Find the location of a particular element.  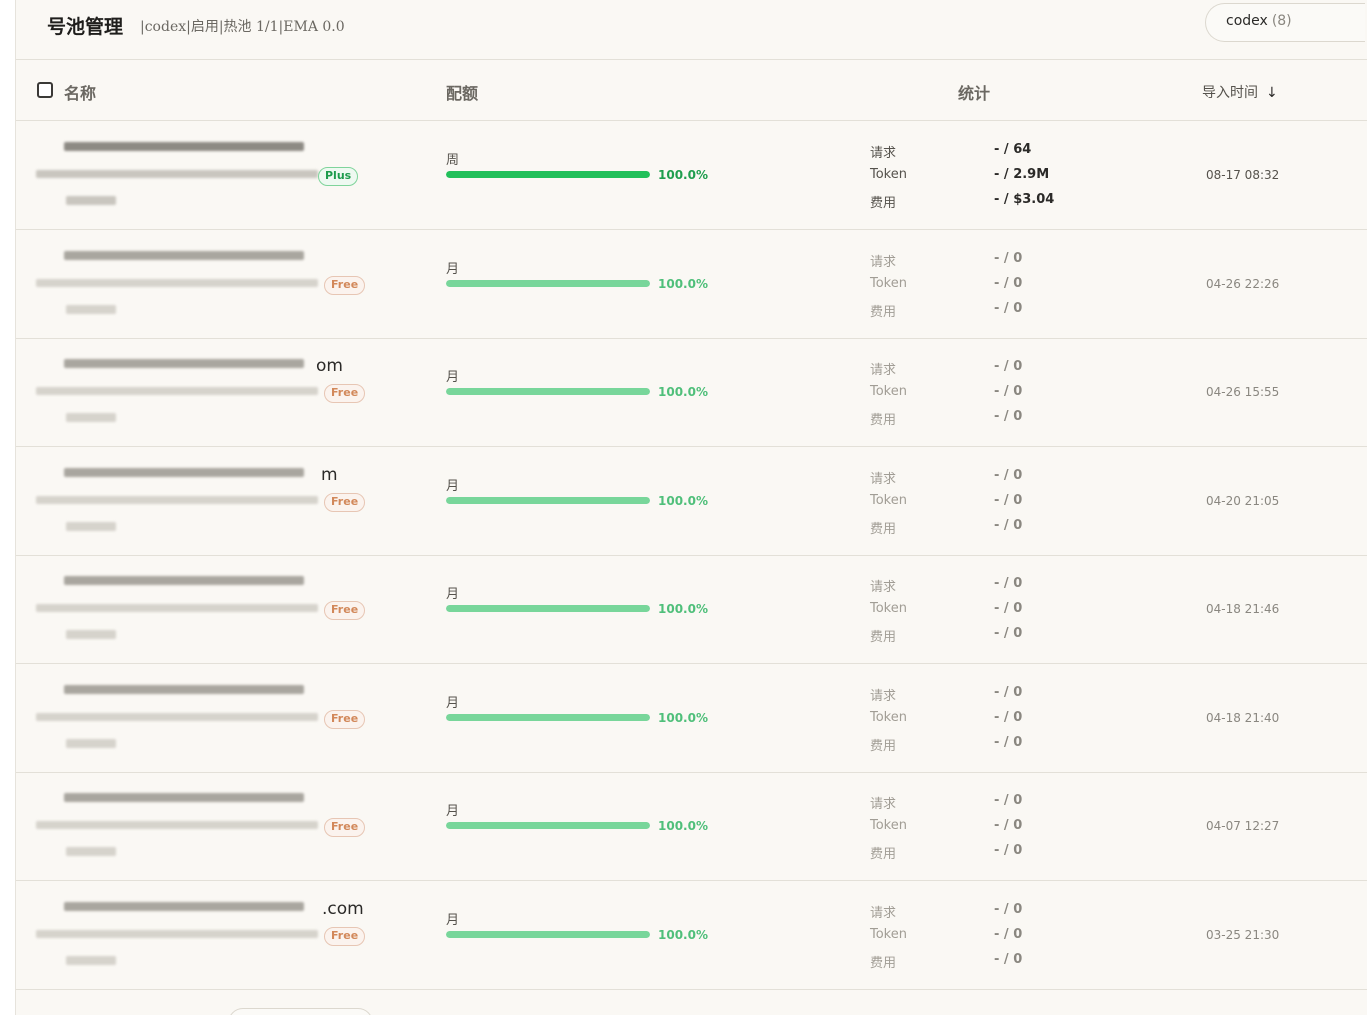

table-header: 名称 配额 统计 导入时间 ↓ is located at coordinates (691, 90).